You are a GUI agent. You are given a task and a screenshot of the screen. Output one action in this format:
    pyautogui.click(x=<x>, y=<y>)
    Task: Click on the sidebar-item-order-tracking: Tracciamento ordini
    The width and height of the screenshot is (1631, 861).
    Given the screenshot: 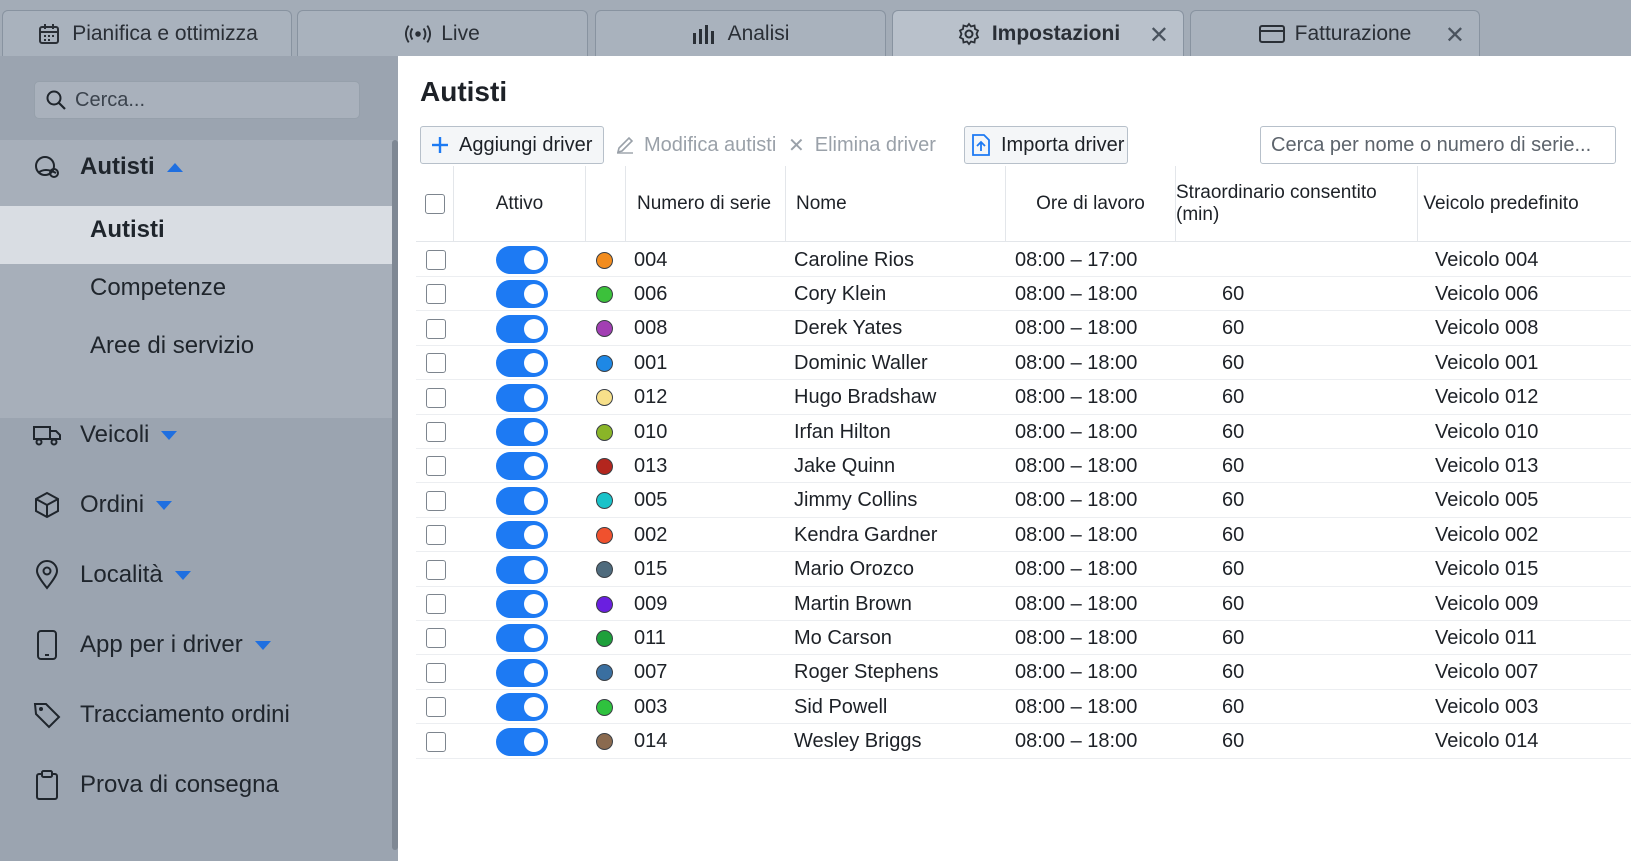 What is the action you would take?
    pyautogui.click(x=161, y=715)
    